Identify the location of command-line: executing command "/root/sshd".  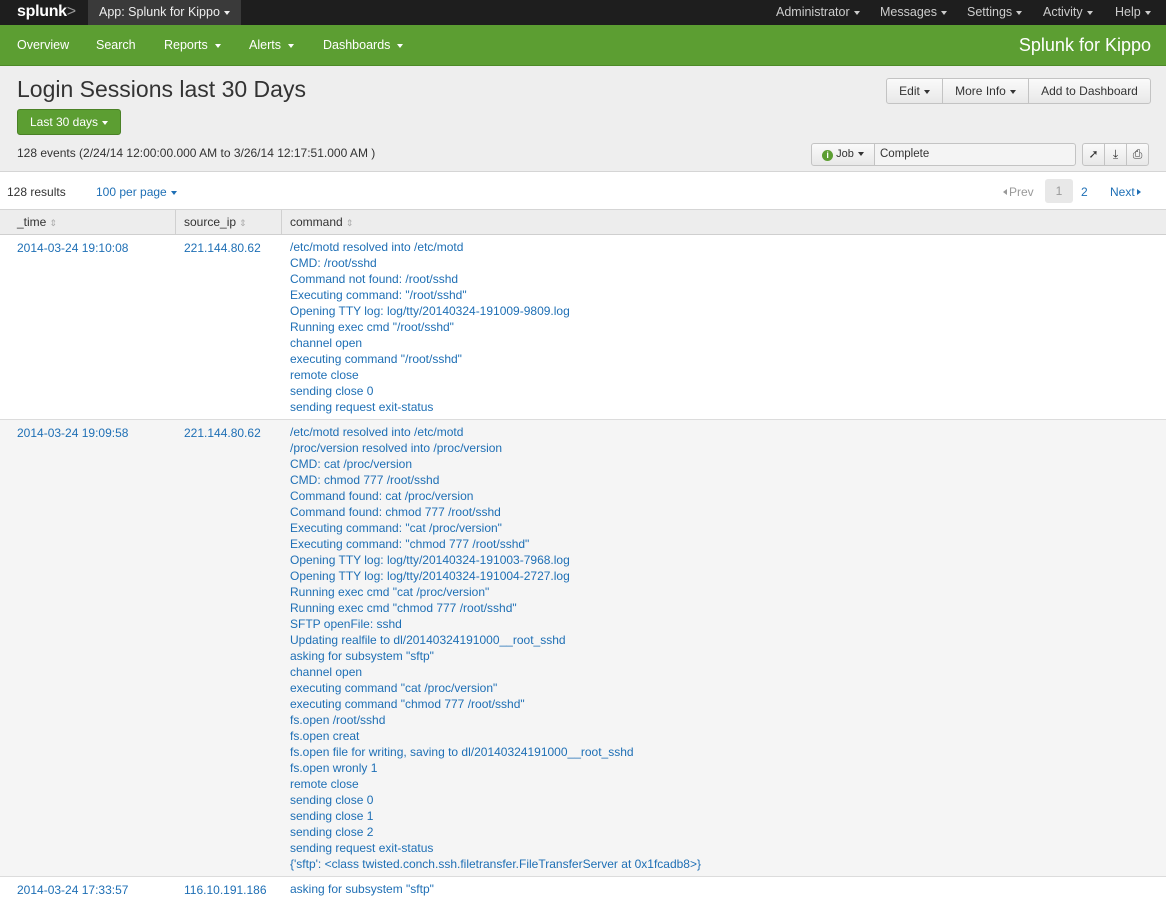
(430, 359).